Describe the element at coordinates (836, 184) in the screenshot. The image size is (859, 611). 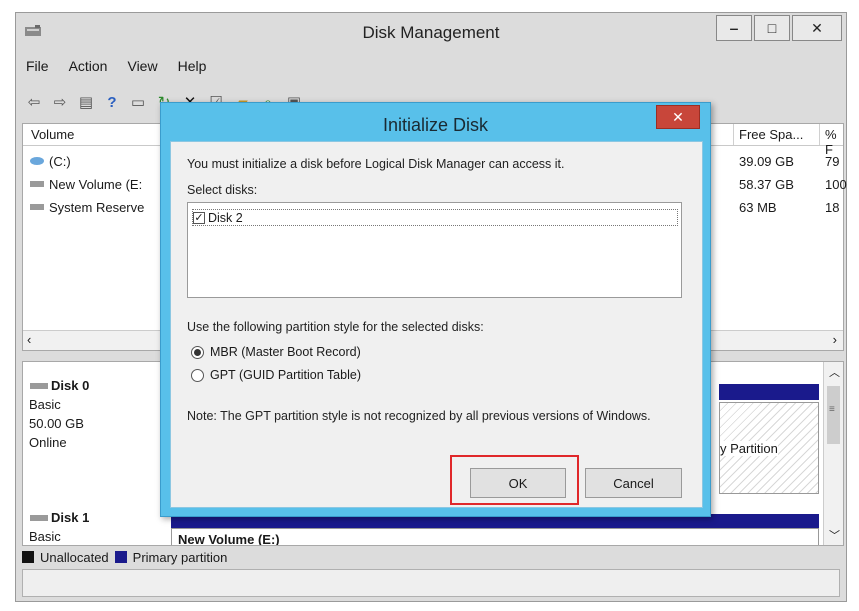
I see `percent-free-cell: 100` at that location.